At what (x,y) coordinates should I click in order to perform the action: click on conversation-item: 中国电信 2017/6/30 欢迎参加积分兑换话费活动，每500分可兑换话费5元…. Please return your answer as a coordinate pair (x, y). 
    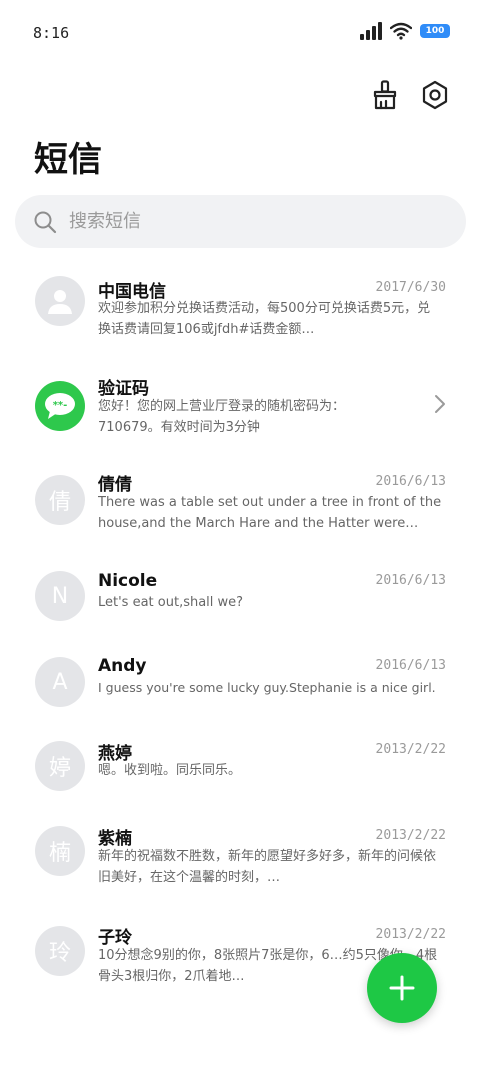
    Looking at the image, I should click on (240, 312).